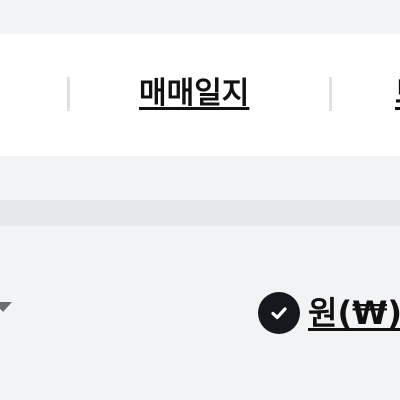  Describe the element at coordinates (194, 94) in the screenshot. I see `tab-trading-journal: 매매일지` at that location.